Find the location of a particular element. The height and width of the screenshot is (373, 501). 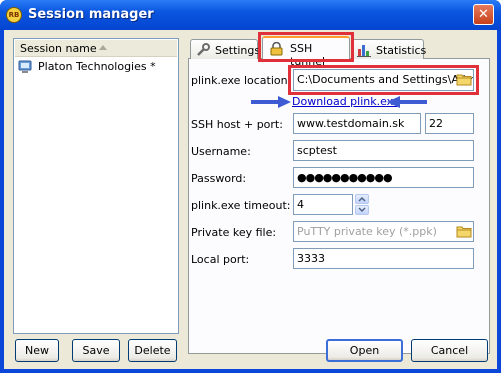

sort-ascending-icon is located at coordinates (103, 47).